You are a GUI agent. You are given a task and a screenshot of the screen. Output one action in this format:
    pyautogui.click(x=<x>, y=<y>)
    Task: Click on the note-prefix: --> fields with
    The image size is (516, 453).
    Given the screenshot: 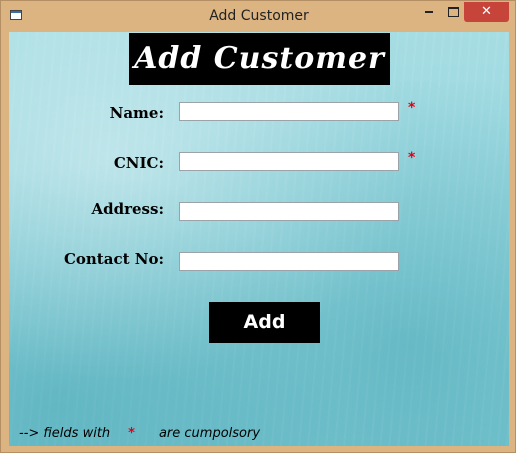 What is the action you would take?
    pyautogui.click(x=65, y=433)
    